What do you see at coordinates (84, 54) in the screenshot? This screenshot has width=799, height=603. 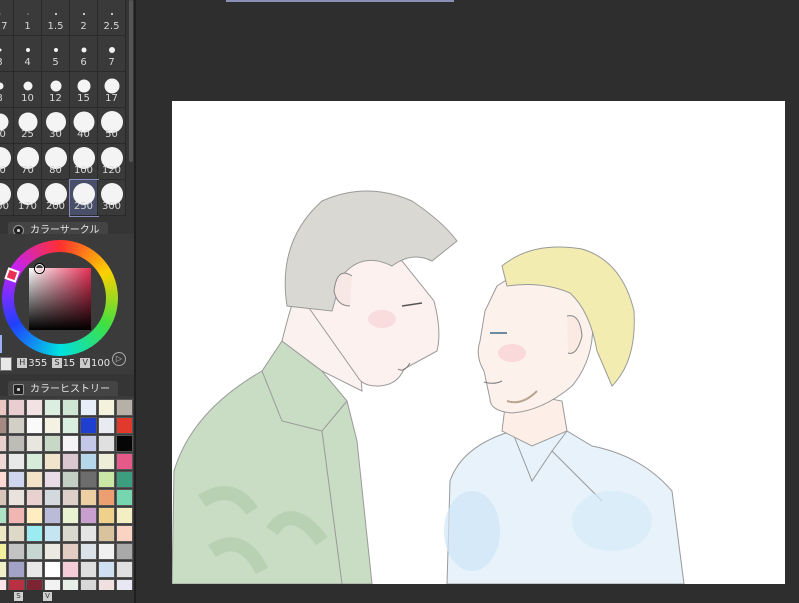 I see `brush-size-cell: 6` at bounding box center [84, 54].